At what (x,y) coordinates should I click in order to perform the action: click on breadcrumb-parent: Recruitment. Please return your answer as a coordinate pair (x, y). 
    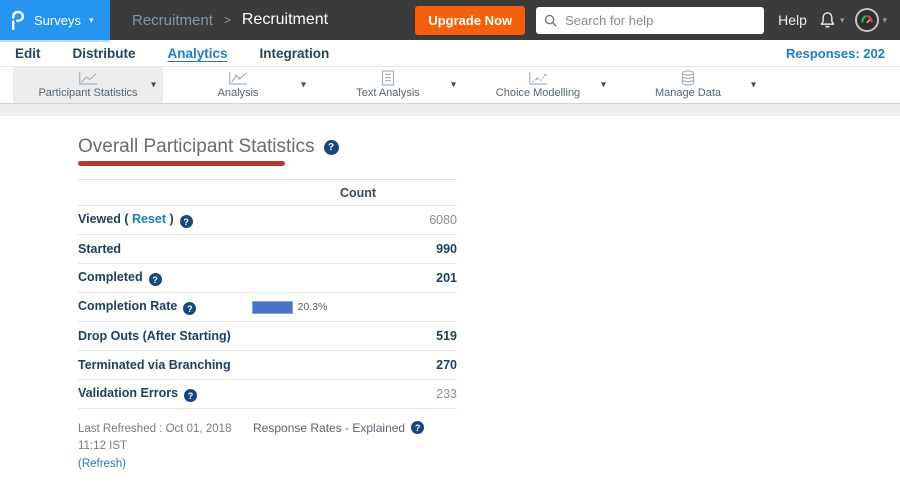
    Looking at the image, I should click on (172, 20).